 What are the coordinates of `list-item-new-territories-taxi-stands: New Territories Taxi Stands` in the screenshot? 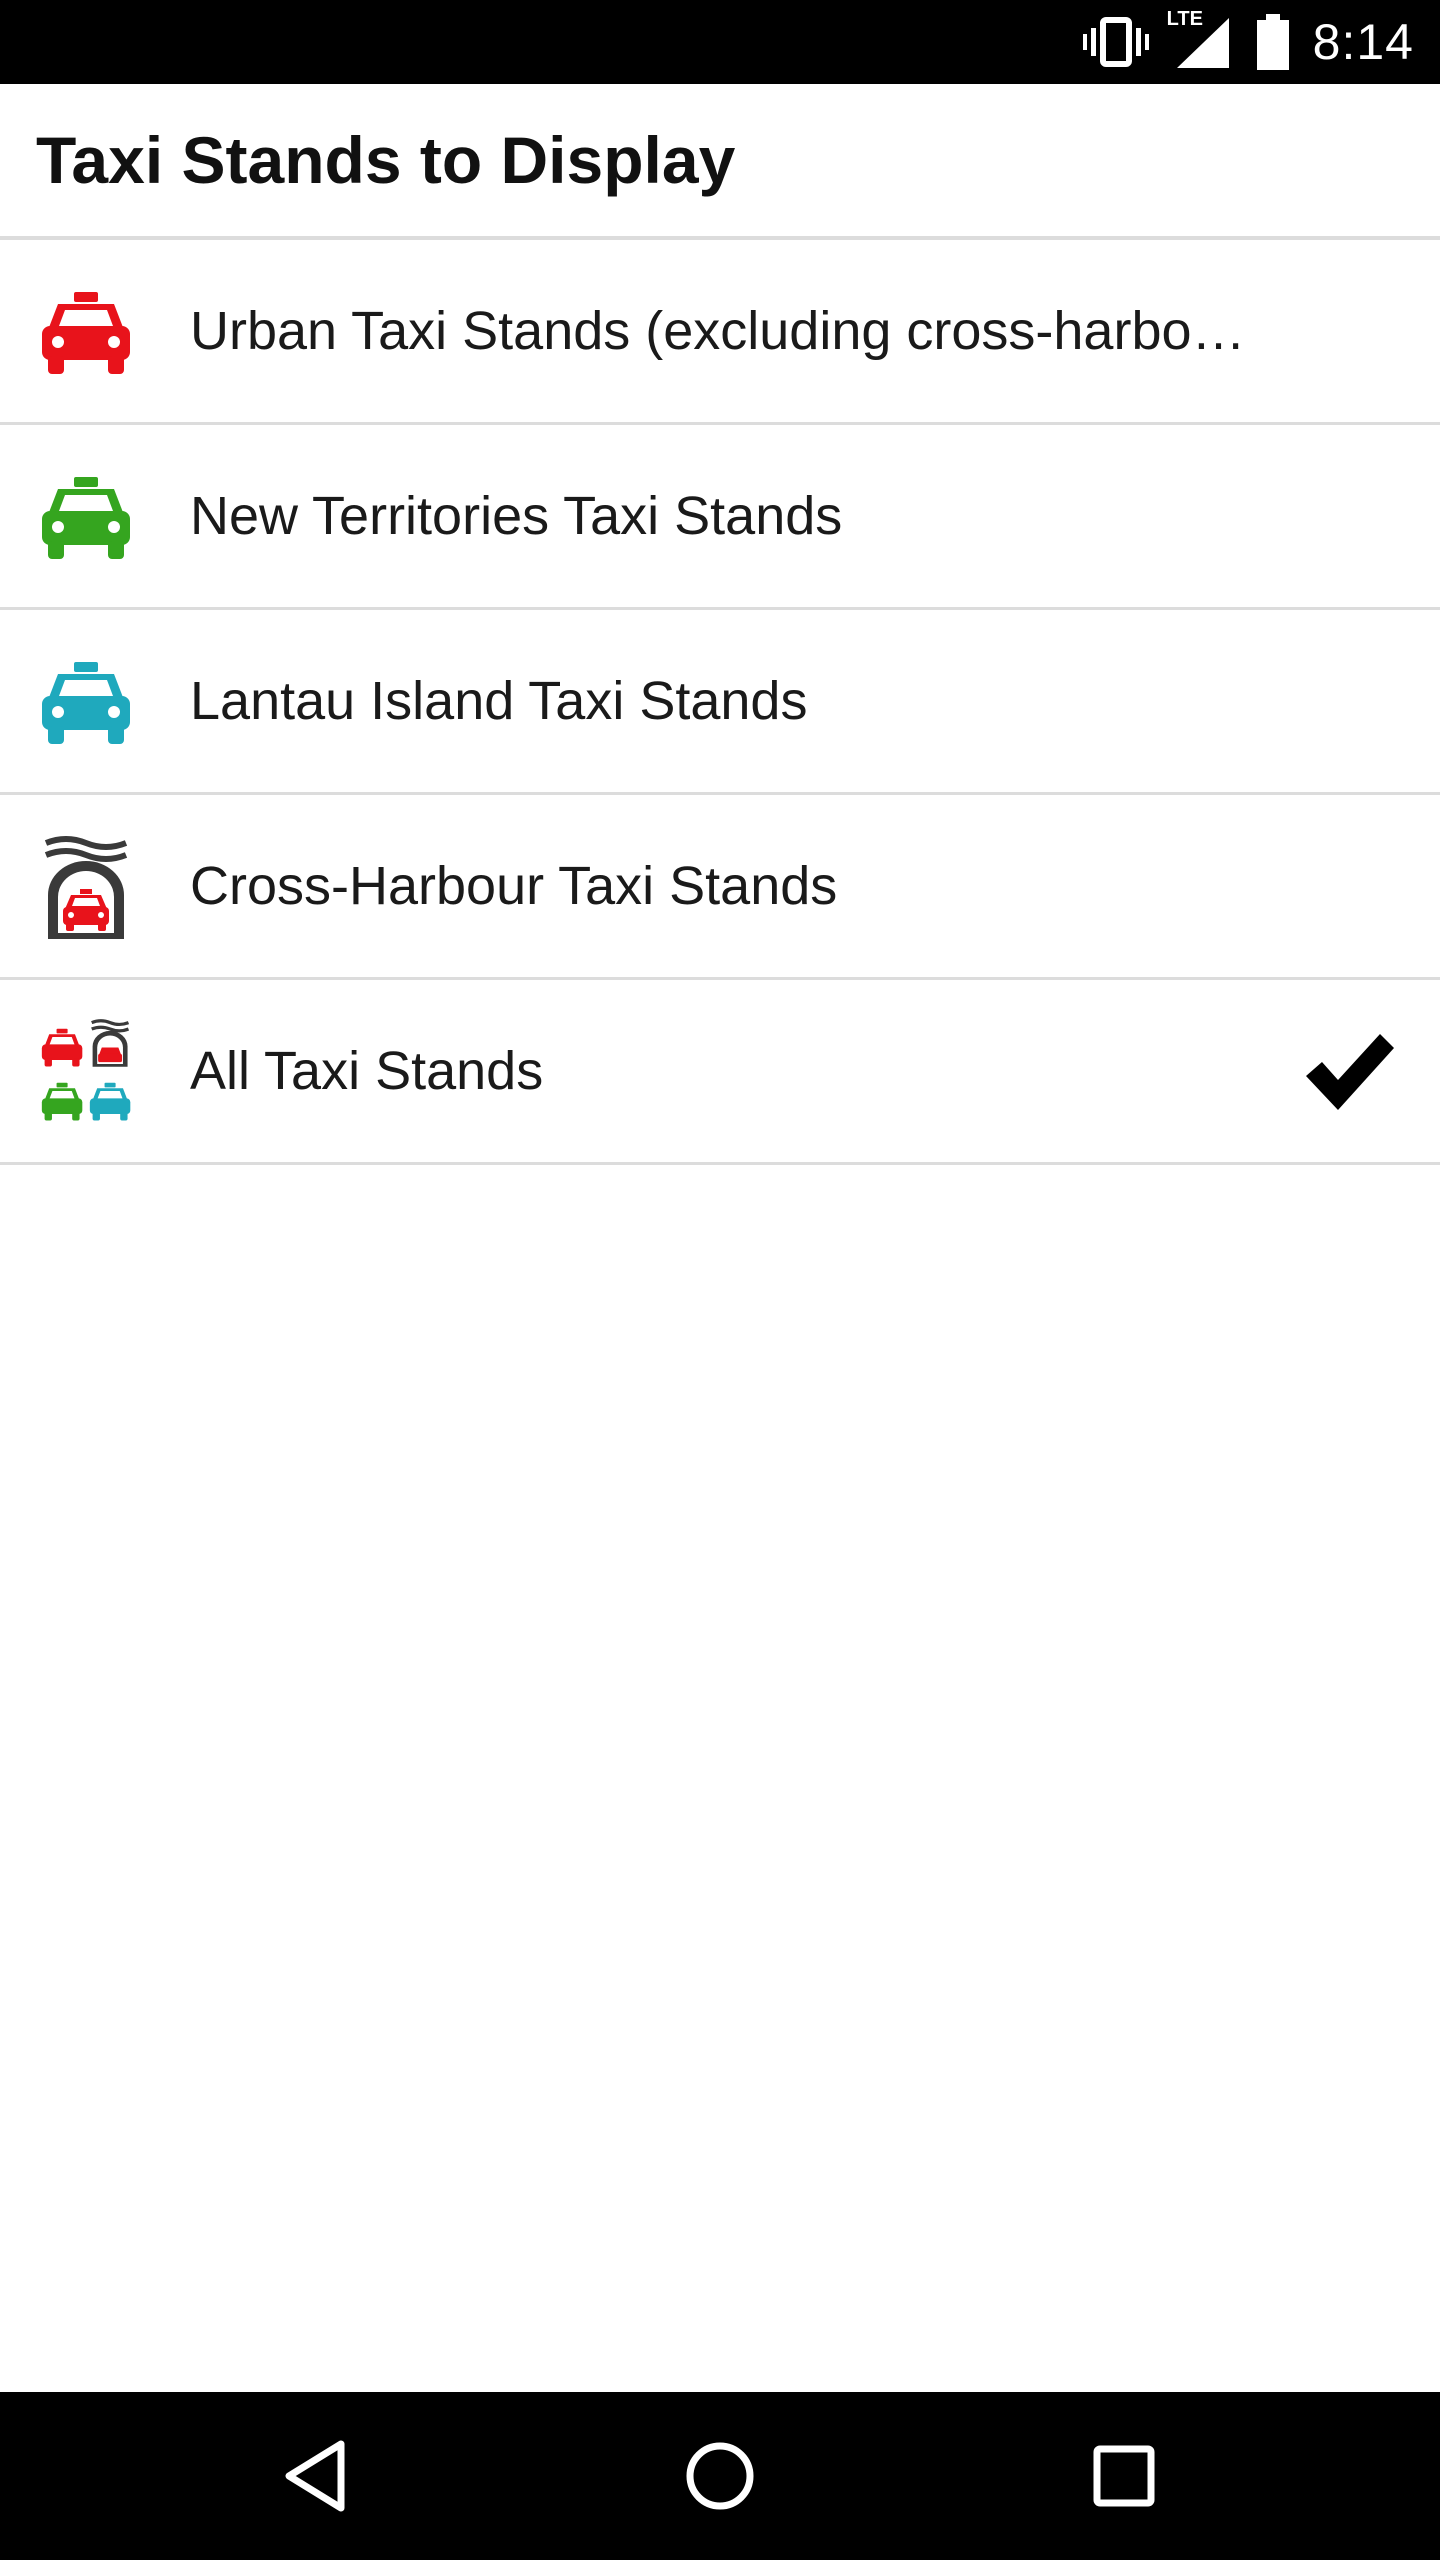 It's located at (720, 517).